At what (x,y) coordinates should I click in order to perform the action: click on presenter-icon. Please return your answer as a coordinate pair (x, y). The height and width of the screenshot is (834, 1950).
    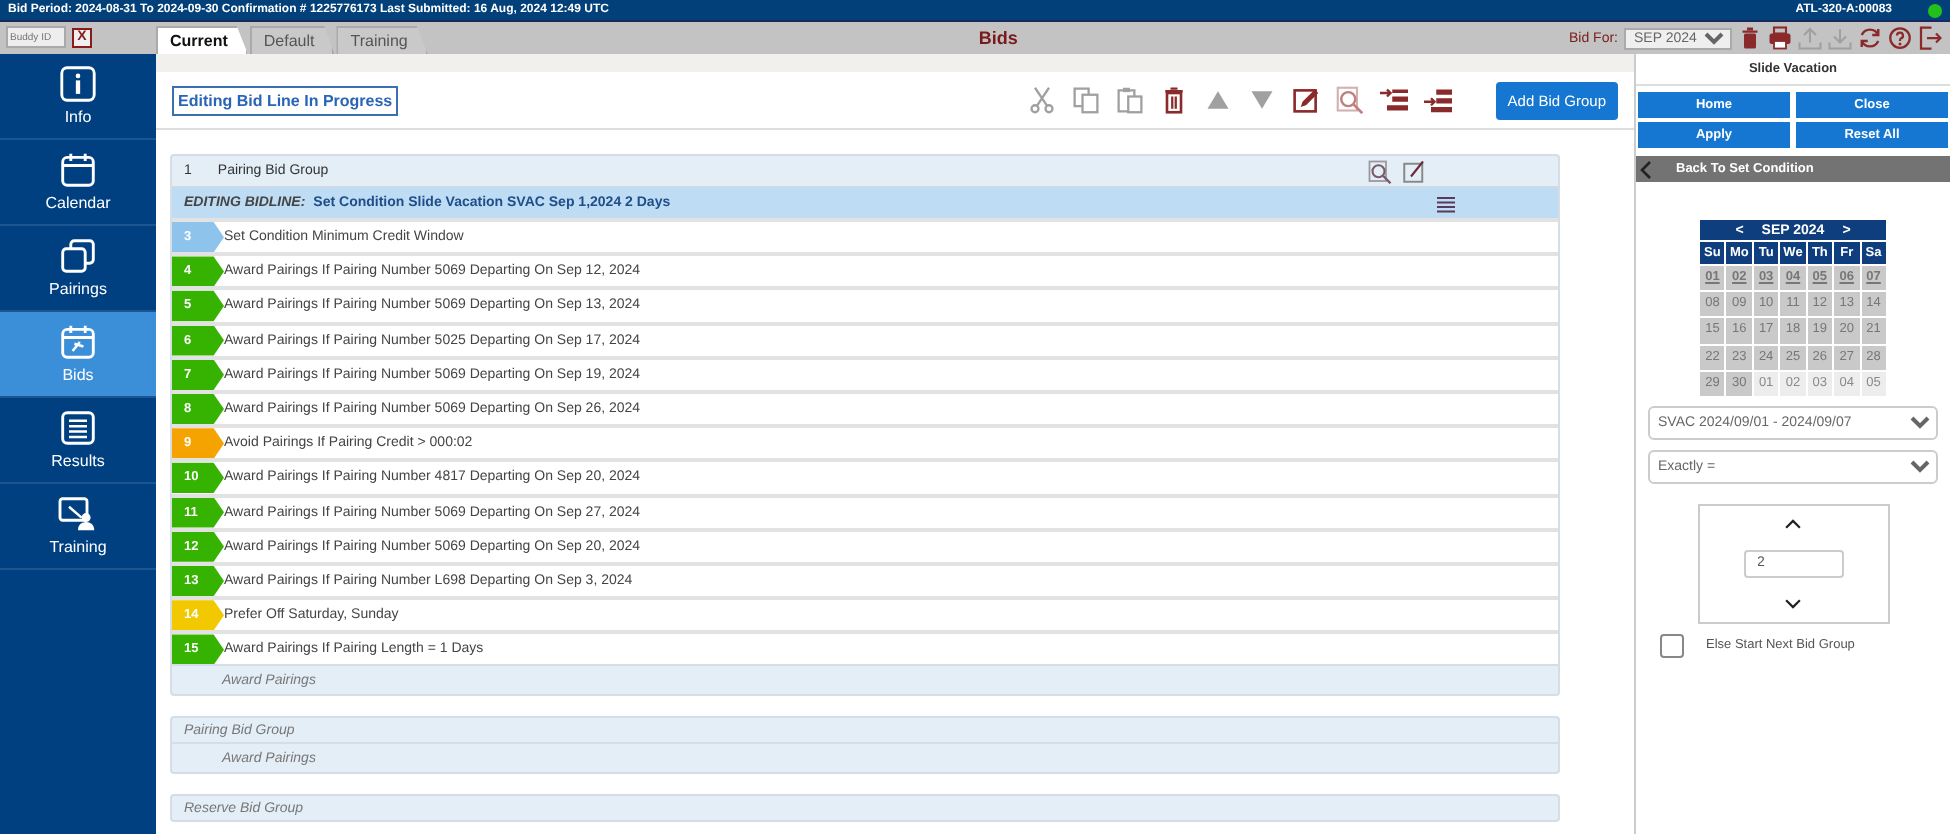
    Looking at the image, I should click on (78, 514).